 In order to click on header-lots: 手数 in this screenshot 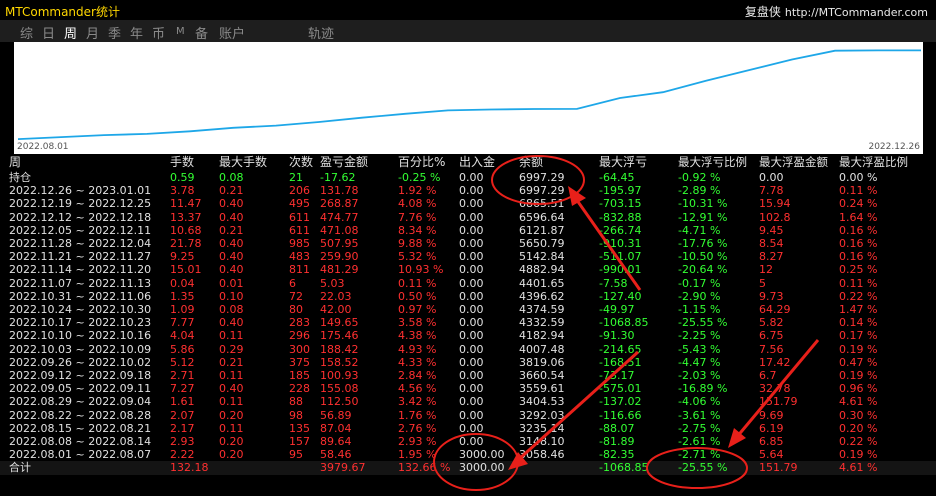, I will do `click(182, 162)`.